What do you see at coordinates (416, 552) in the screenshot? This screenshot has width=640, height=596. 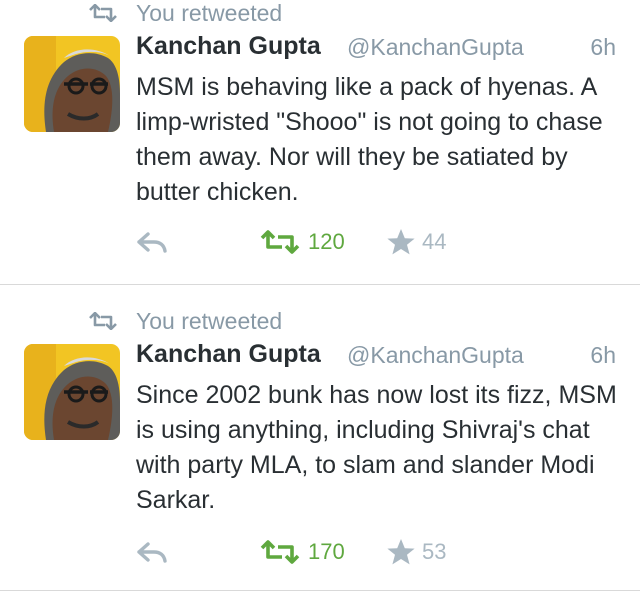 I see `favorite-button: 53` at bounding box center [416, 552].